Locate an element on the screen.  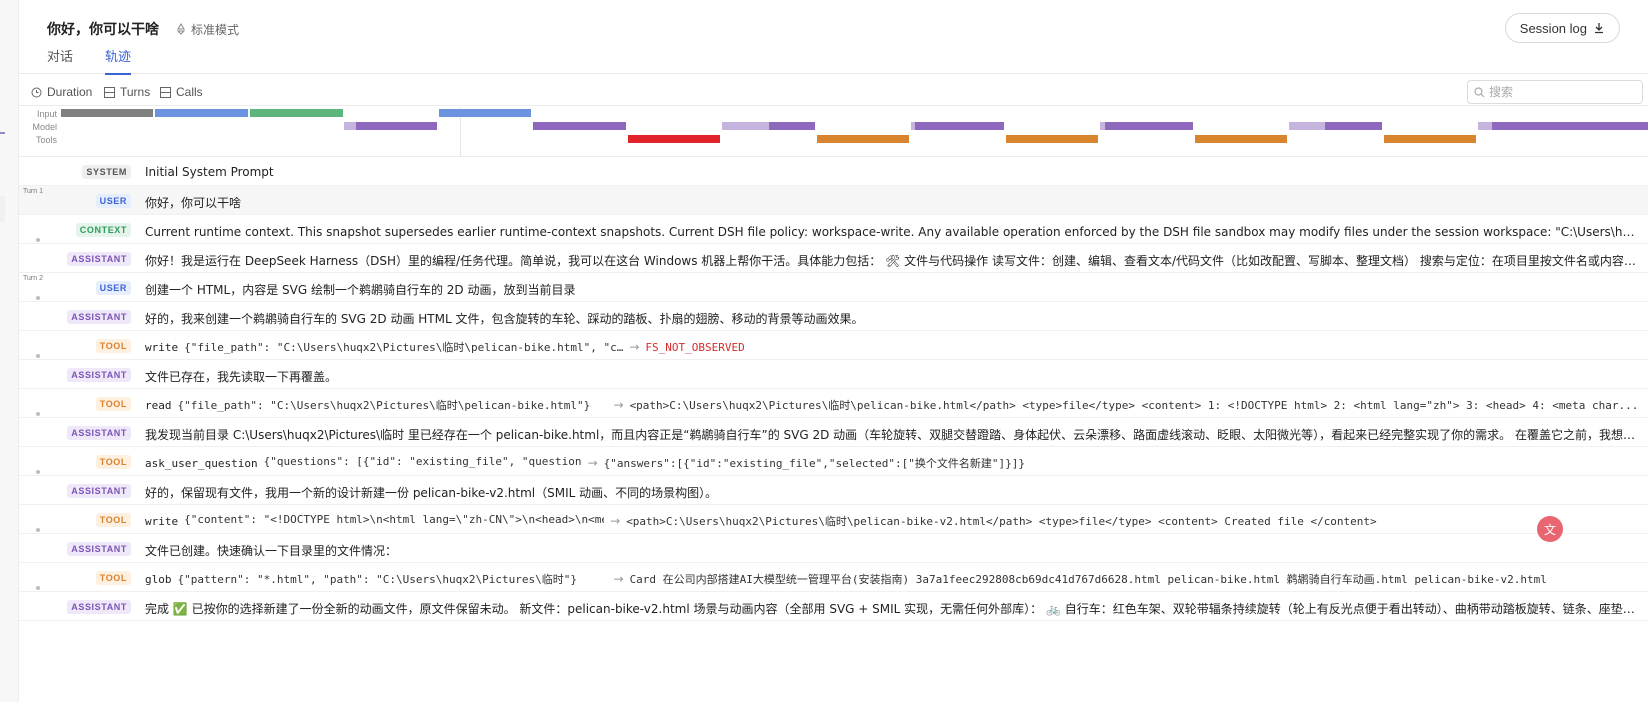
turns-toggle: Turns is located at coordinates (127, 92).